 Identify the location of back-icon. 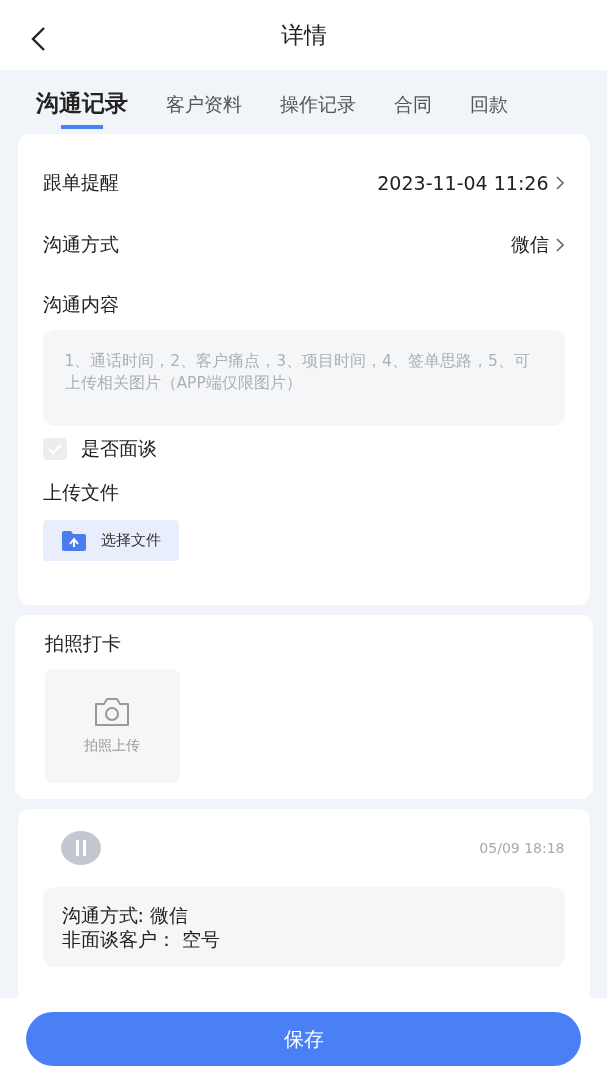
(38, 39).